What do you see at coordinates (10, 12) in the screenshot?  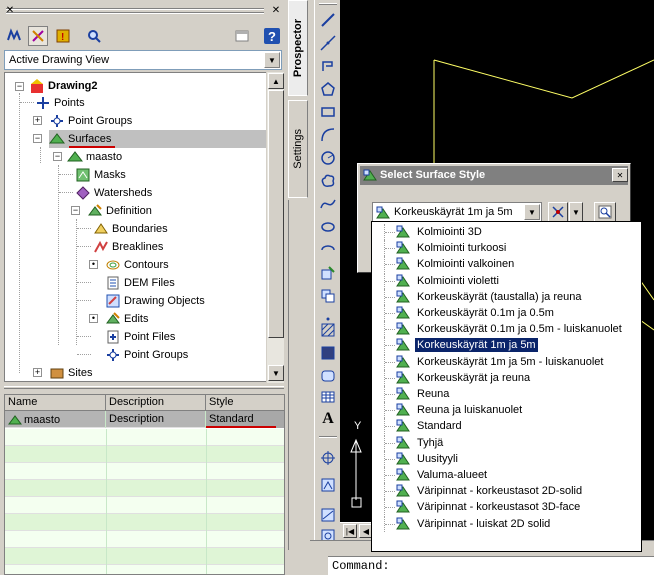 I see `panel-close-icon: ✕` at bounding box center [10, 12].